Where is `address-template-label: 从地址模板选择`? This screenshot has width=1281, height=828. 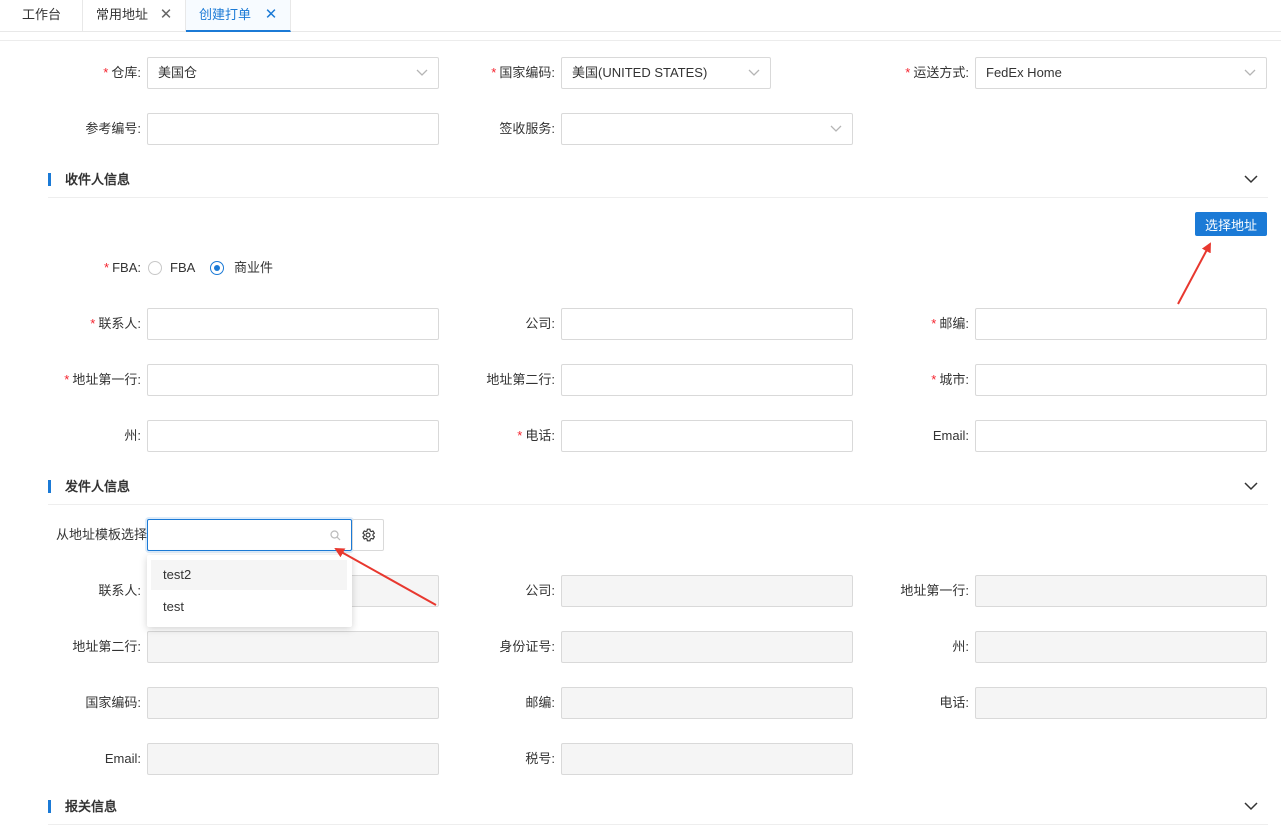
address-template-label: 从地址模板选择 is located at coordinates (101, 534).